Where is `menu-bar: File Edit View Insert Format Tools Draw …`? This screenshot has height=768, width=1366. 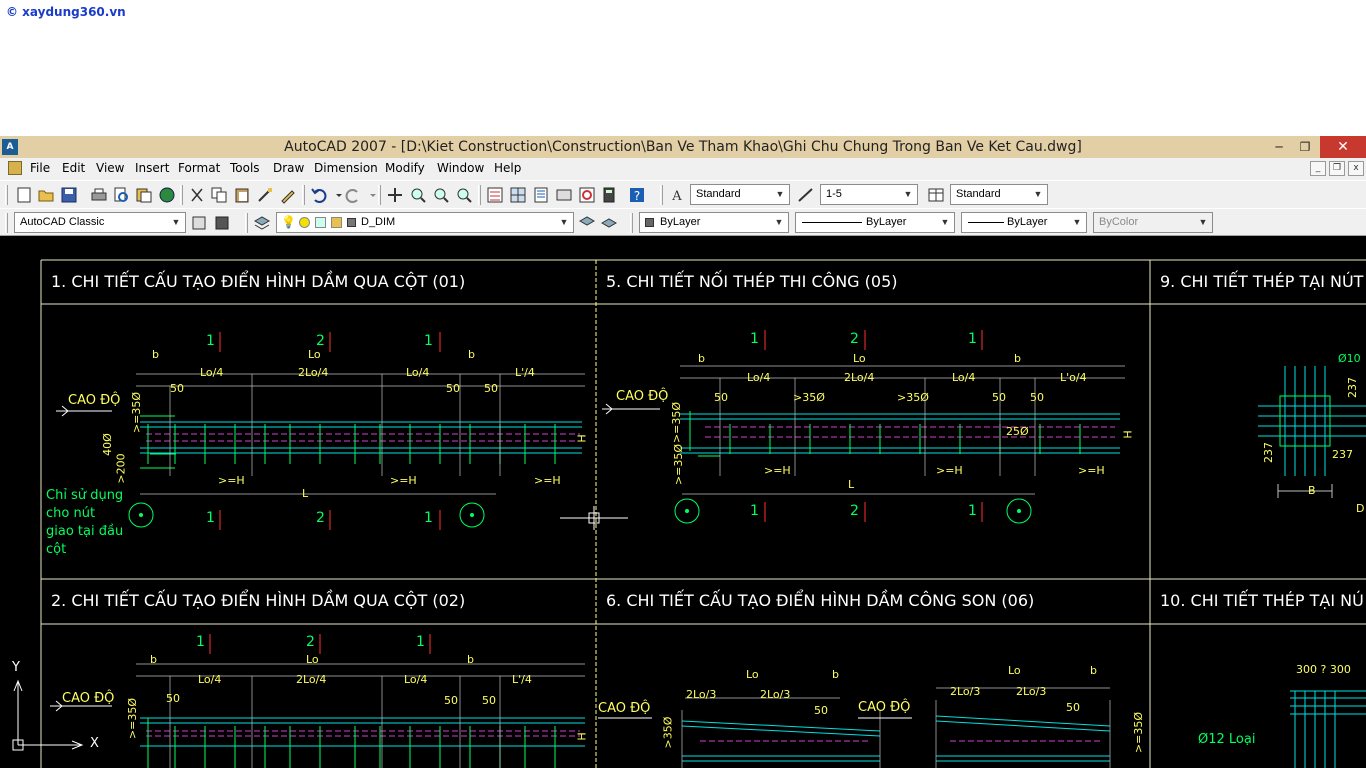 menu-bar: File Edit View Insert Format Tools Draw … is located at coordinates (683, 169).